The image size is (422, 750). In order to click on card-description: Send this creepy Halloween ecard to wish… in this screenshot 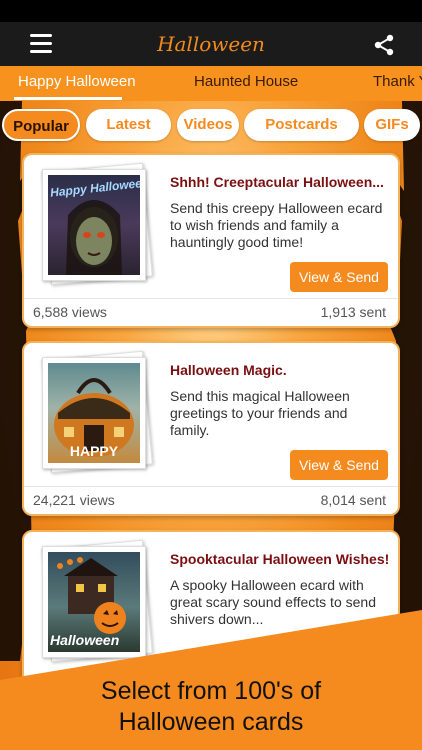, I will do `click(276, 225)`.